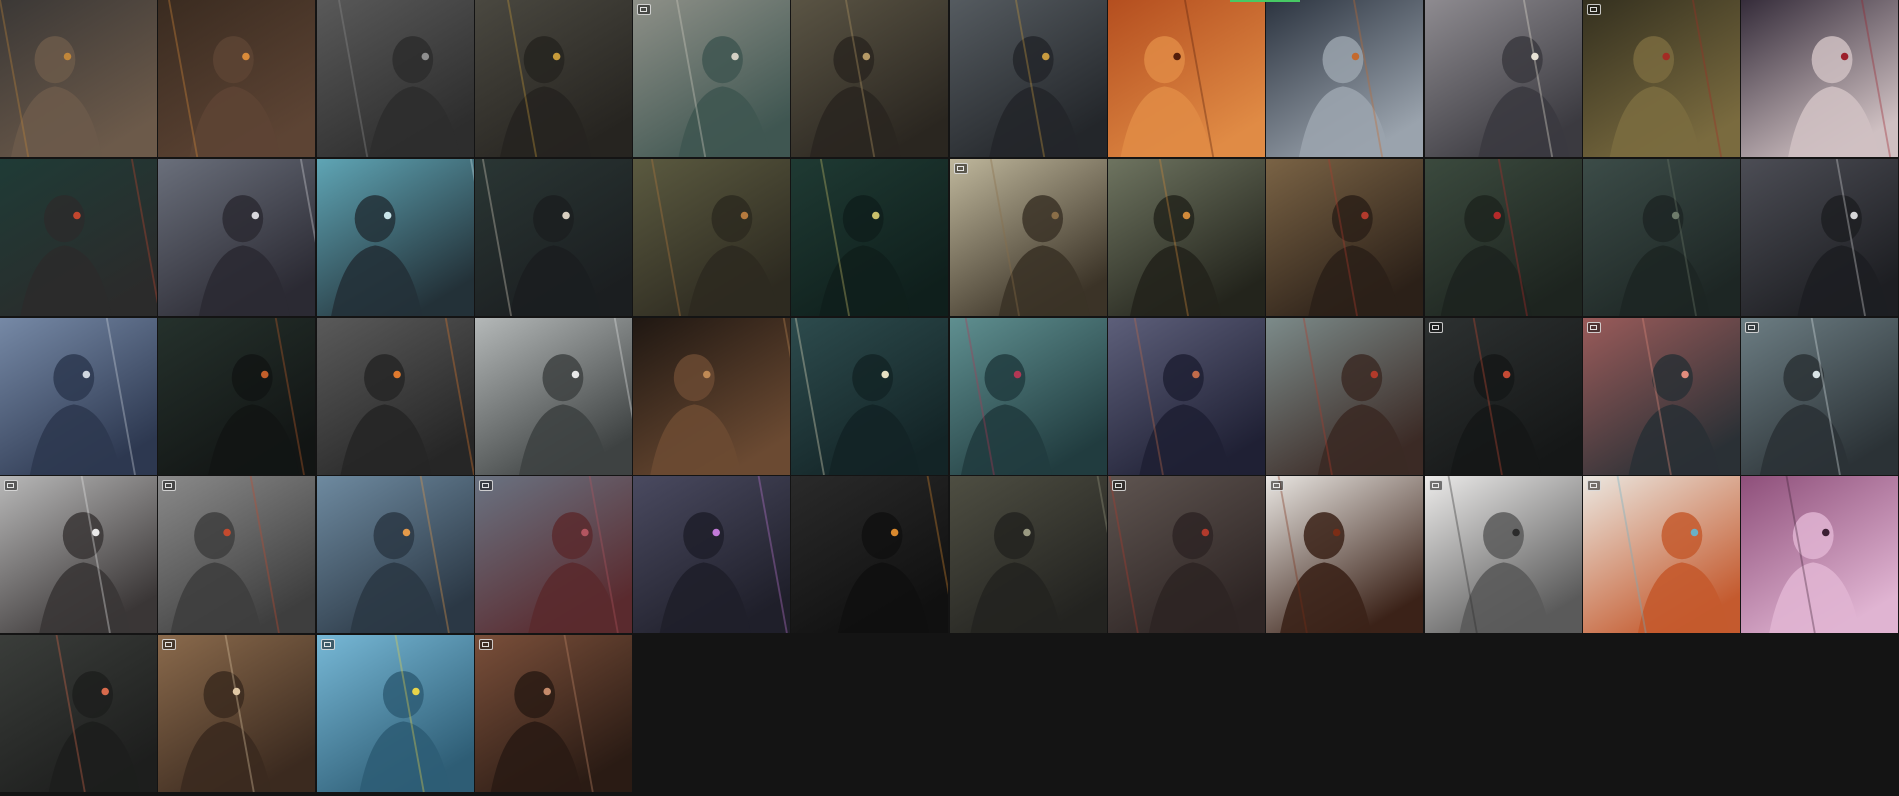  I want to click on loading-progress-bar, so click(1265, 1).